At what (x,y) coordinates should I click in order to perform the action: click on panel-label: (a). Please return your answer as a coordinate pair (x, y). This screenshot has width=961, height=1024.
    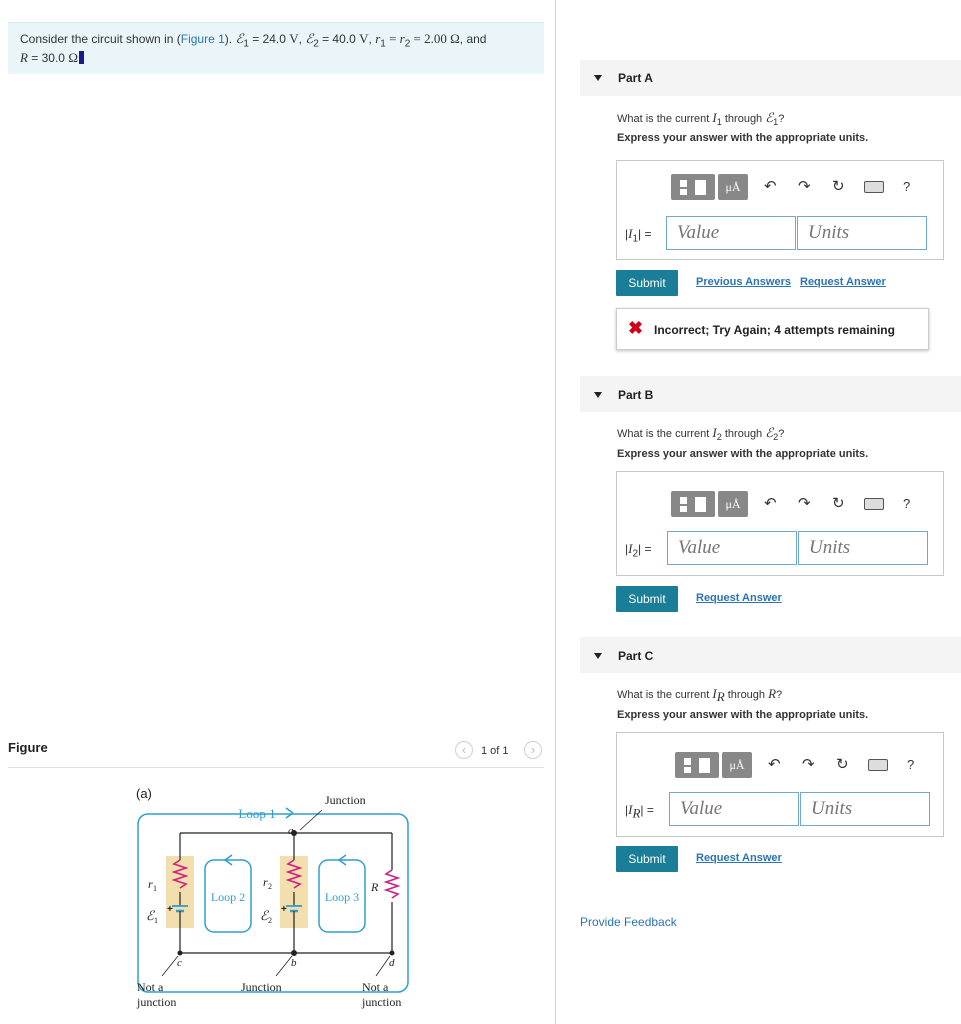
    Looking at the image, I should click on (144, 793).